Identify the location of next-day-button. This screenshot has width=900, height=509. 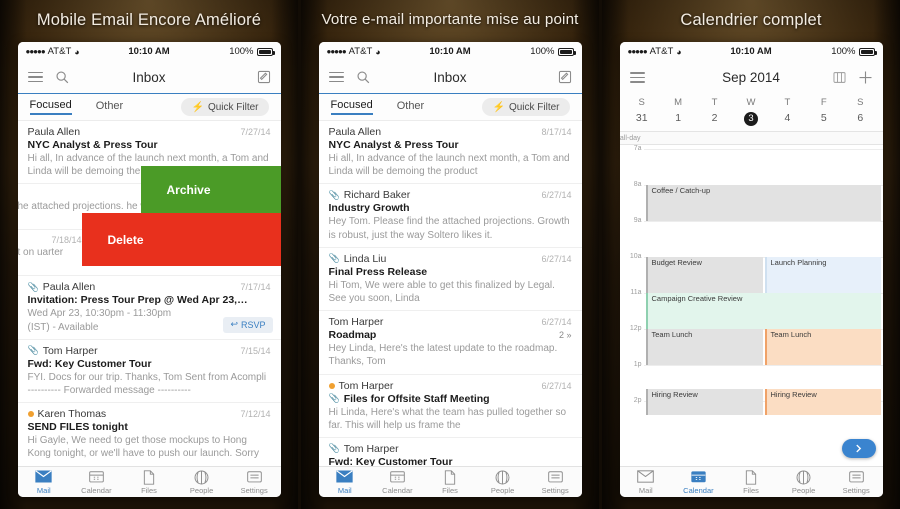
(858, 448).